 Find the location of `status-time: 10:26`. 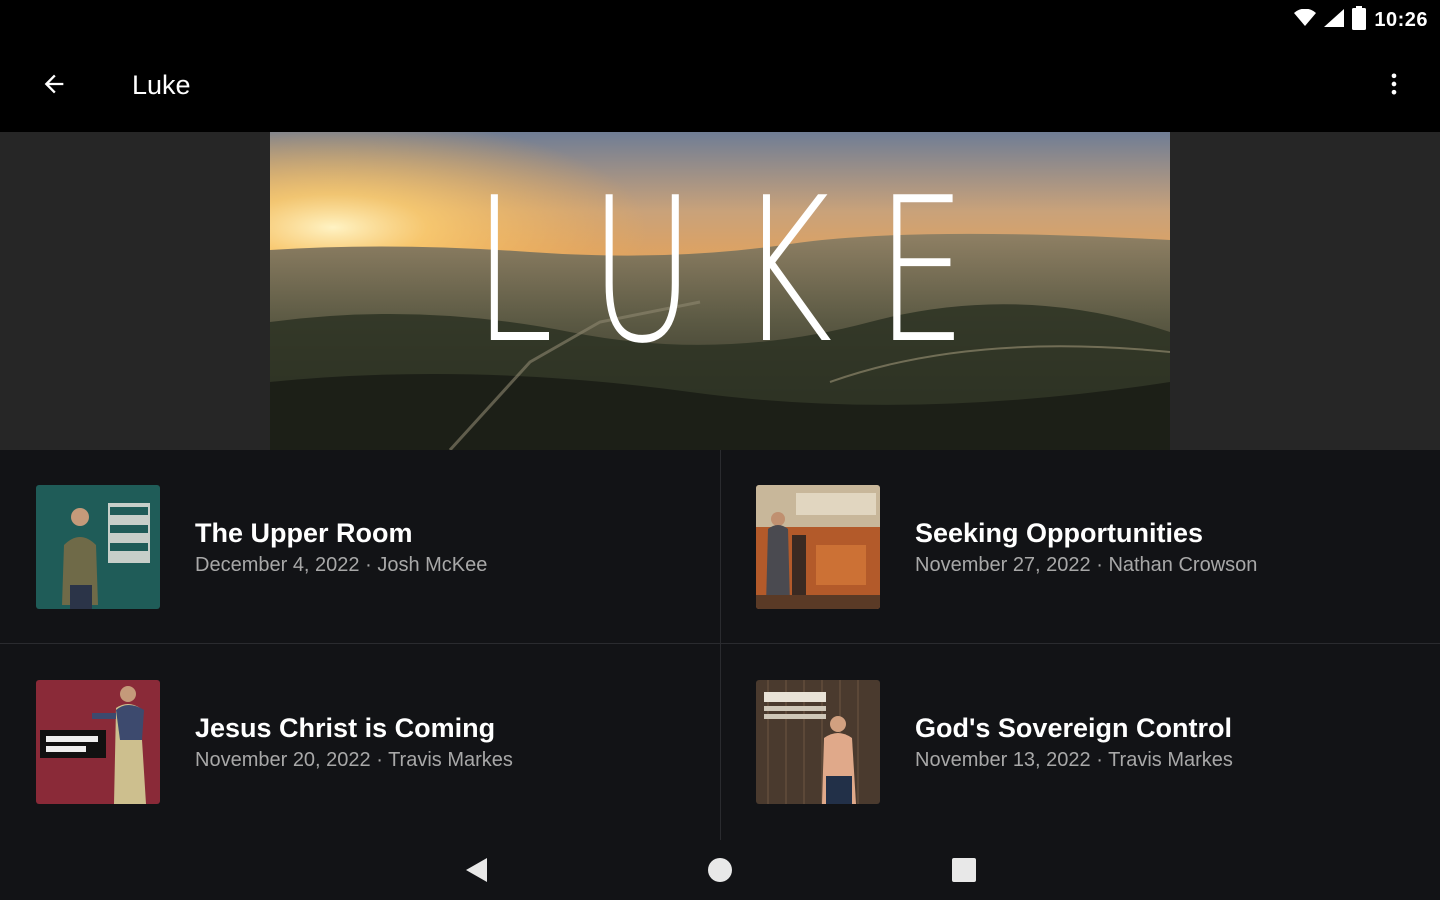

status-time: 10:26 is located at coordinates (1401, 19).